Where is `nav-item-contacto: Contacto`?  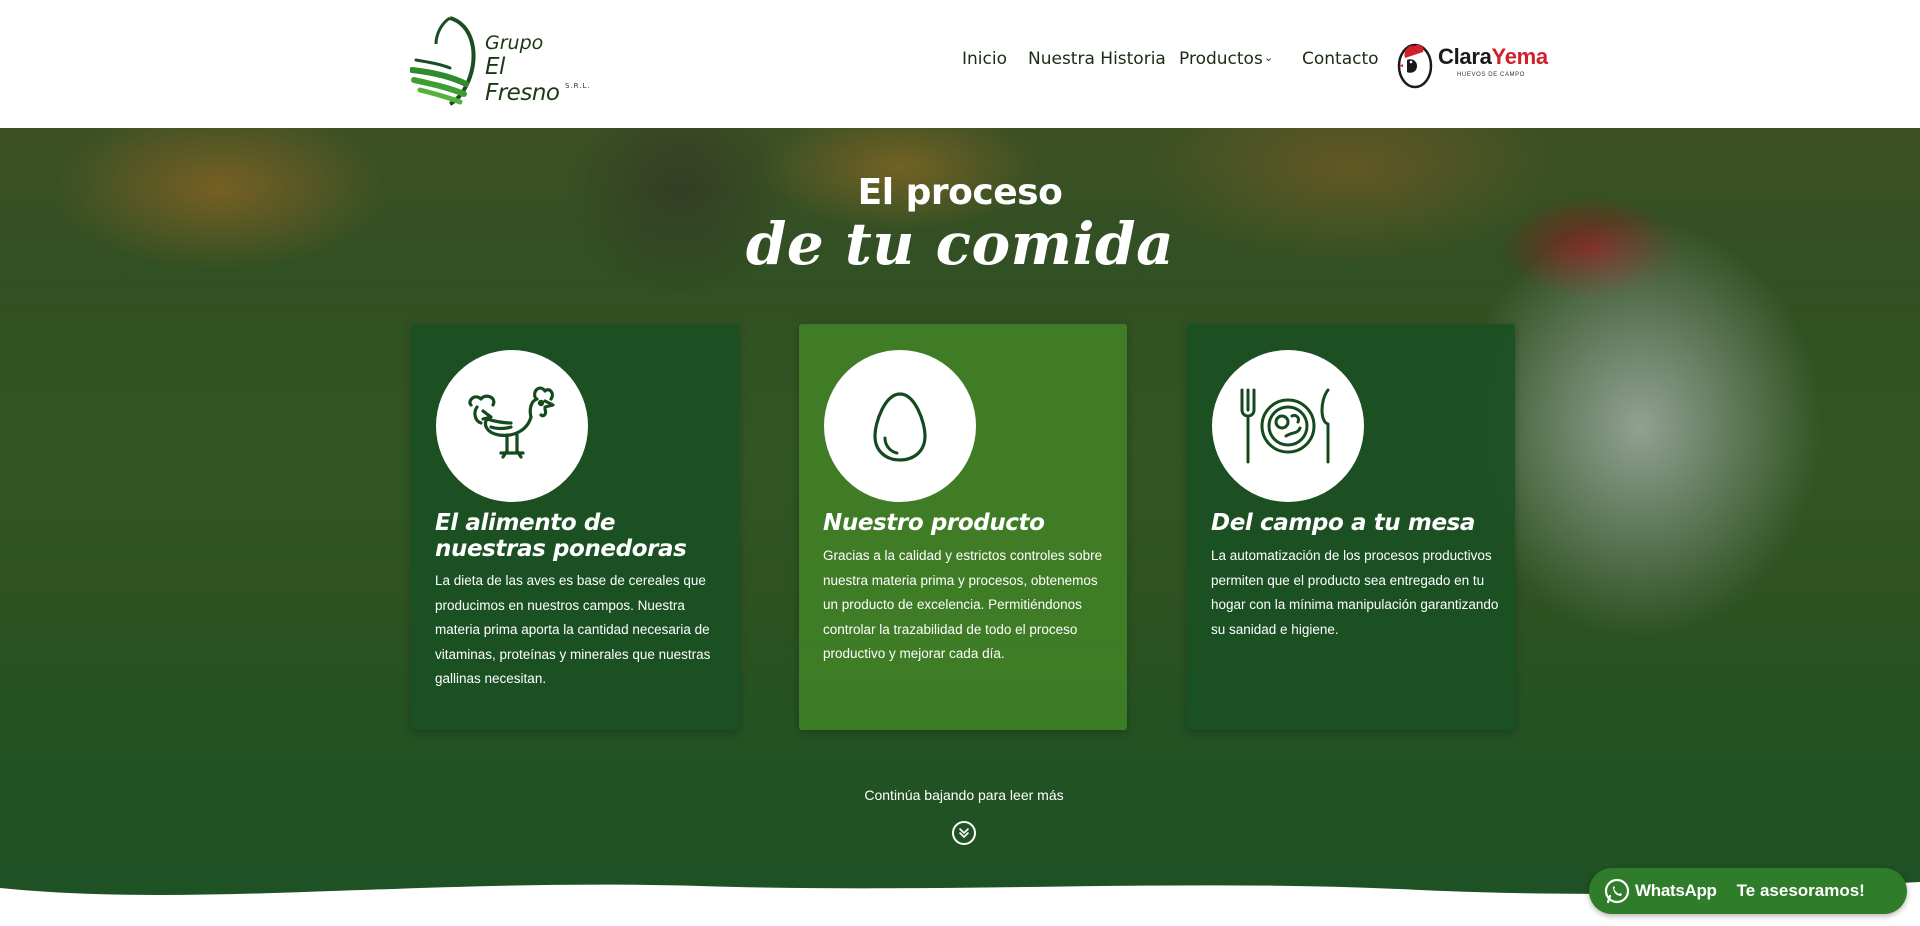
nav-item-contacto: Contacto is located at coordinates (1340, 59).